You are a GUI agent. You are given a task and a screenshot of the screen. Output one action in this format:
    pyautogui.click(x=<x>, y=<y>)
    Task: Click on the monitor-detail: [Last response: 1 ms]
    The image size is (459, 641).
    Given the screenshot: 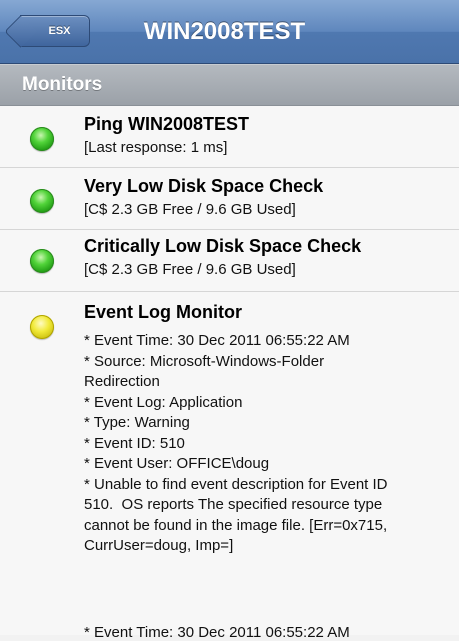 What is the action you would take?
    pyautogui.click(x=156, y=147)
    